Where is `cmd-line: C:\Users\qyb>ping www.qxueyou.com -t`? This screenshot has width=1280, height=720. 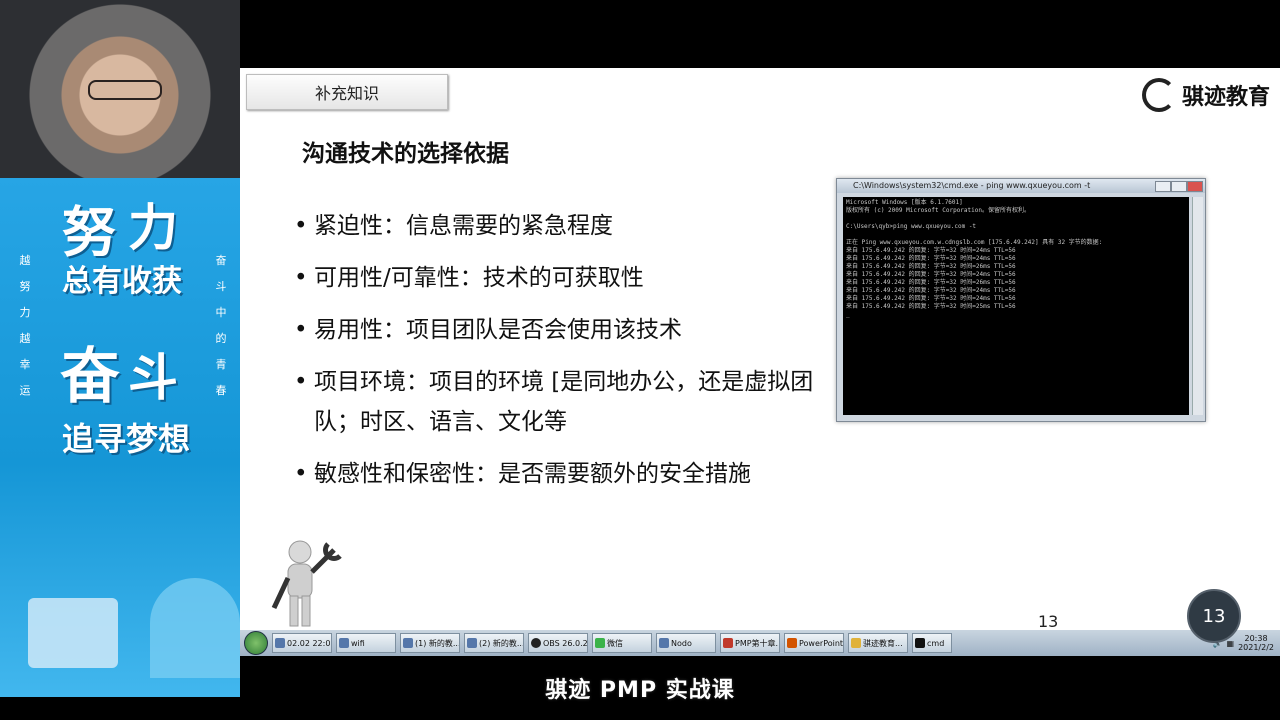 cmd-line: C:\Users\qyb>ping www.qxueyou.com -t is located at coordinates (911, 226).